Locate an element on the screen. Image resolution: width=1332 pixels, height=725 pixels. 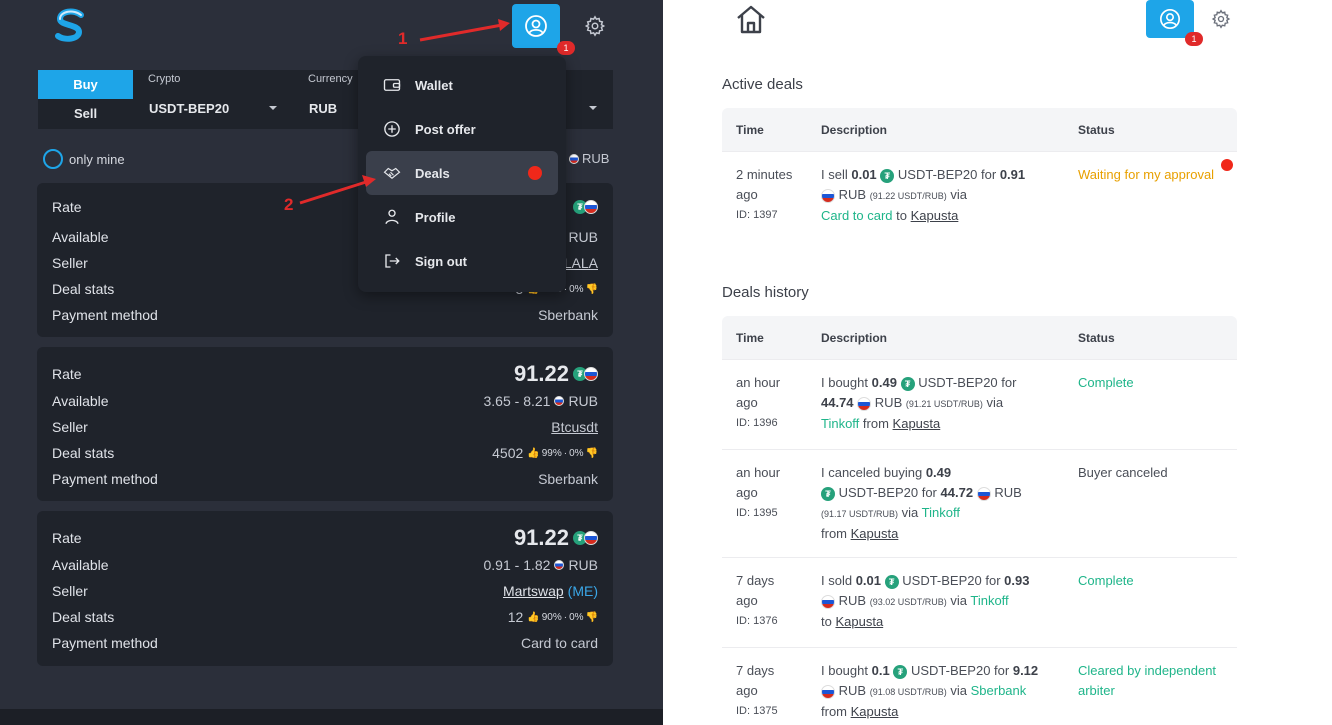
deal-rate: (91.21 USDT/RUB) is located at coordinates (944, 404).